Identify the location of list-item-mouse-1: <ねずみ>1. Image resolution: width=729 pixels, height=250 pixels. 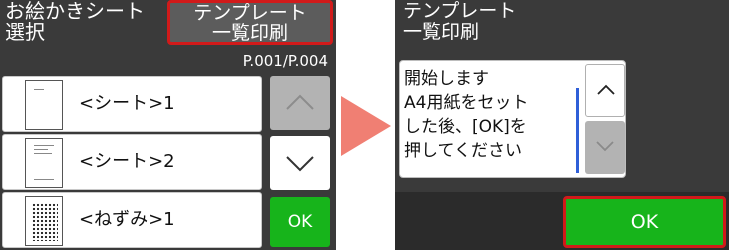
(132, 220).